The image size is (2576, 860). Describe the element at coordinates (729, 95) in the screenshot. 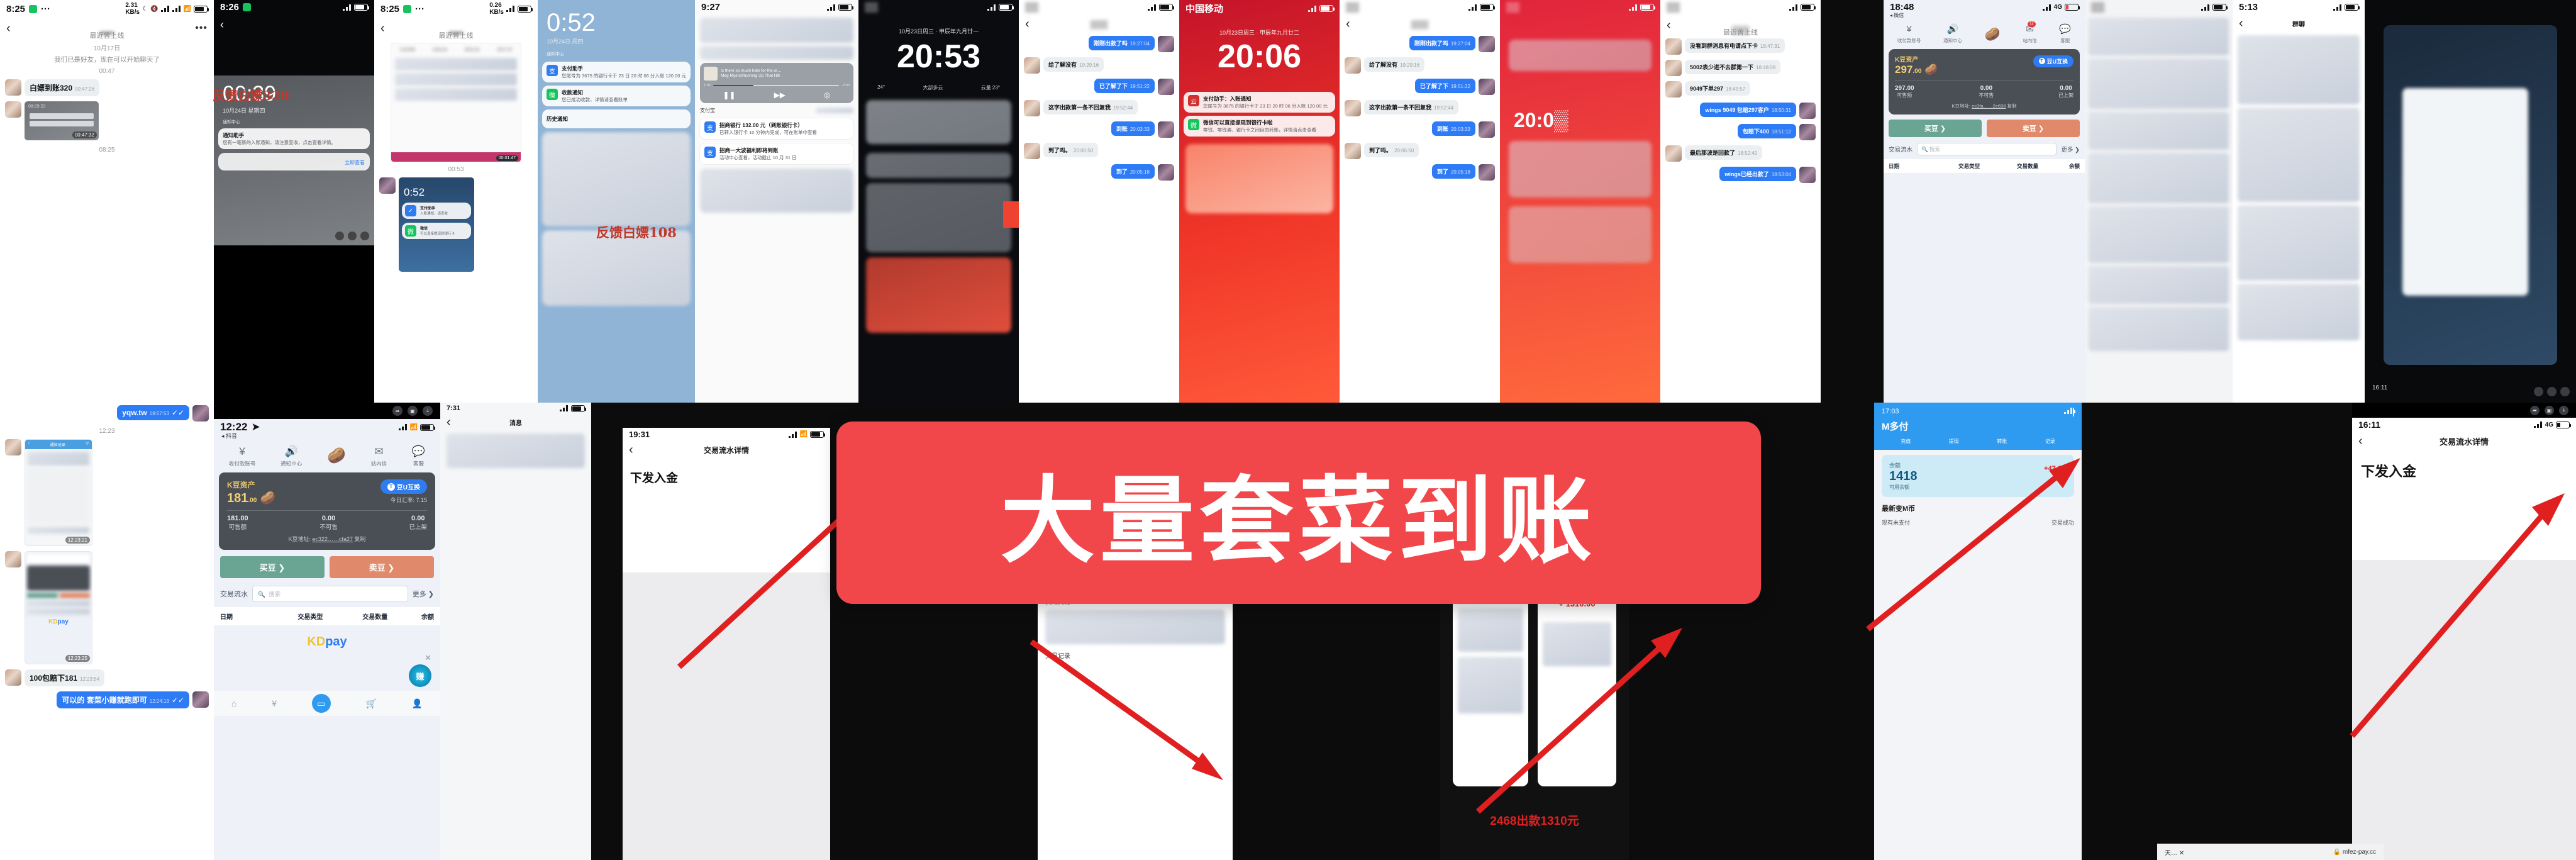

I see `pause-icon: ❚❚` at that location.